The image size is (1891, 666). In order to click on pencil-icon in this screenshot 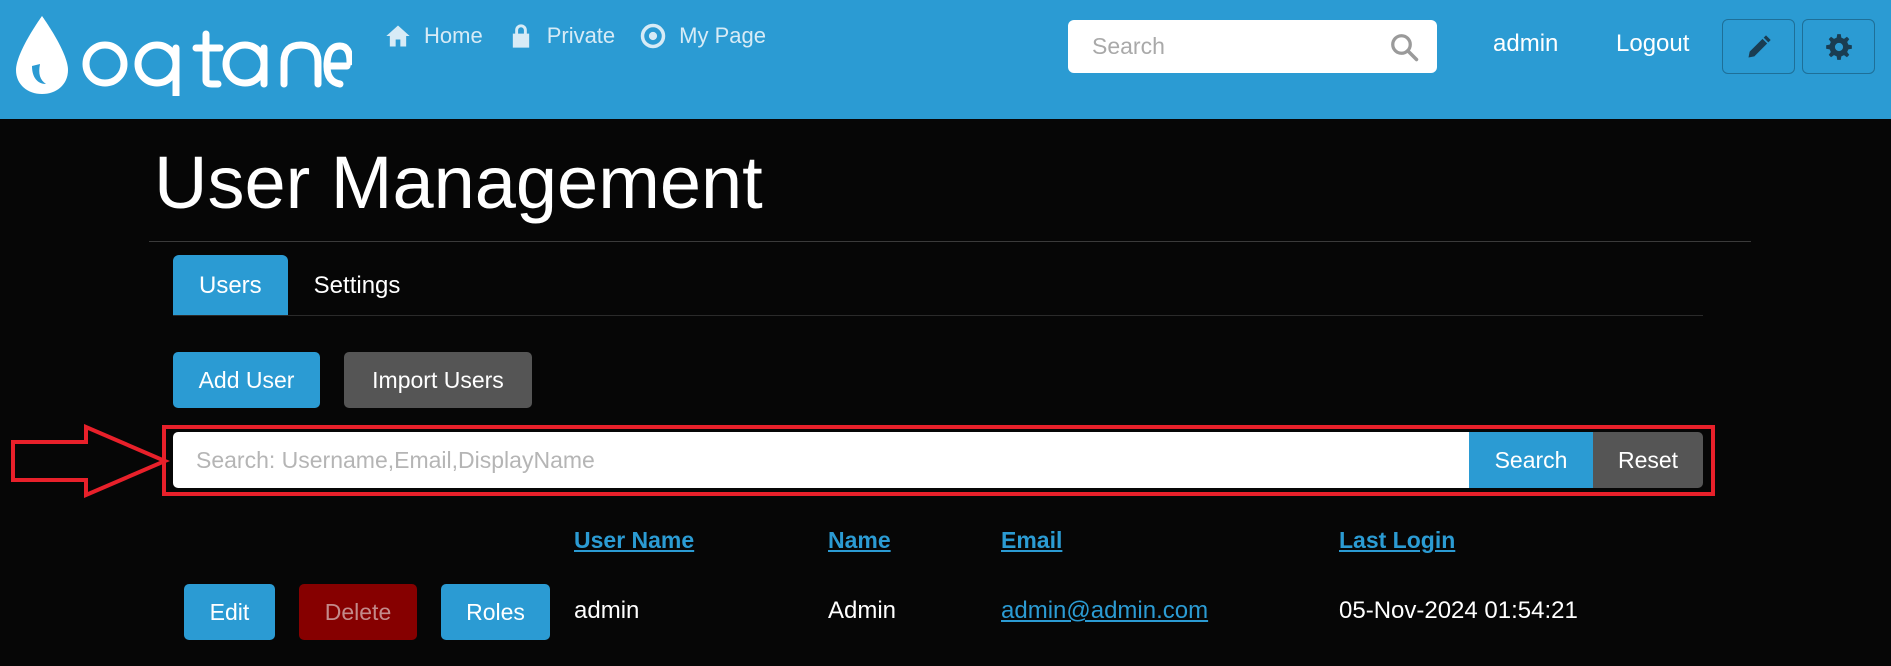, I will do `click(1759, 45)`.